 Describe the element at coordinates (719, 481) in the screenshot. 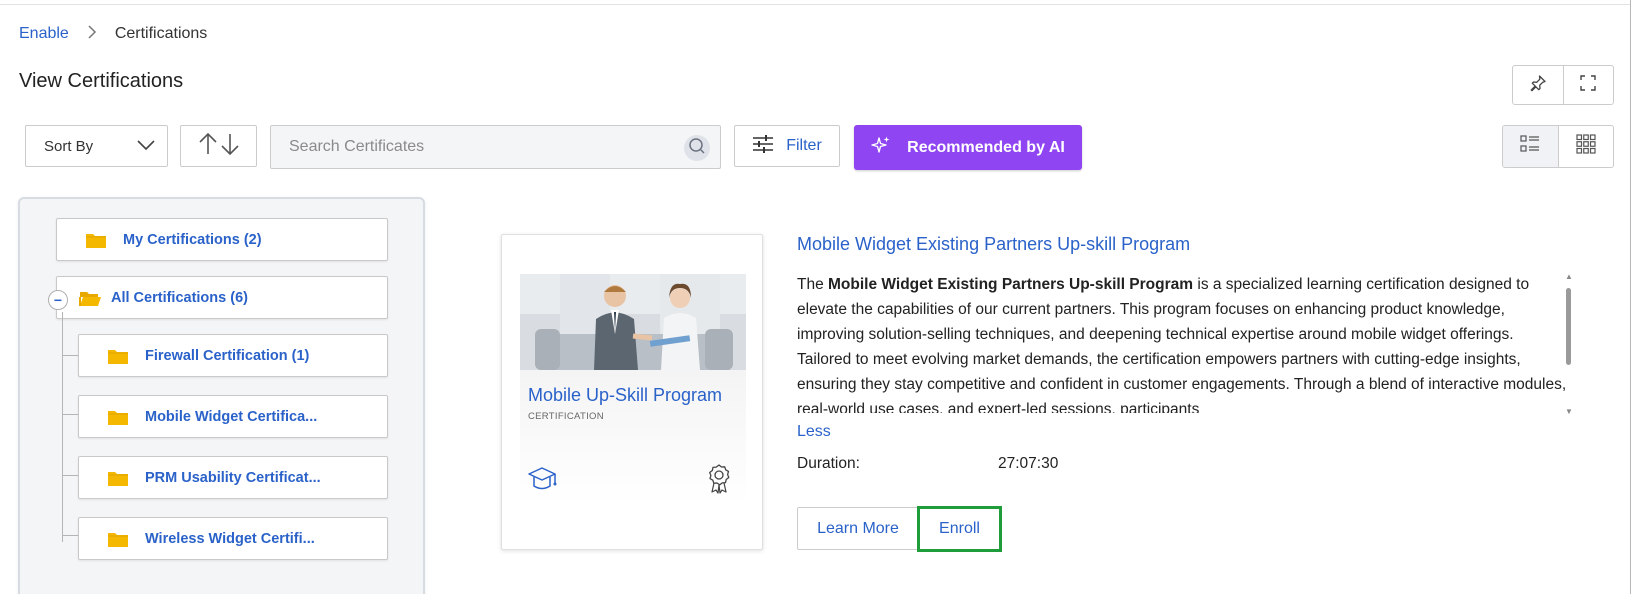

I see `award-badge-icon` at that location.